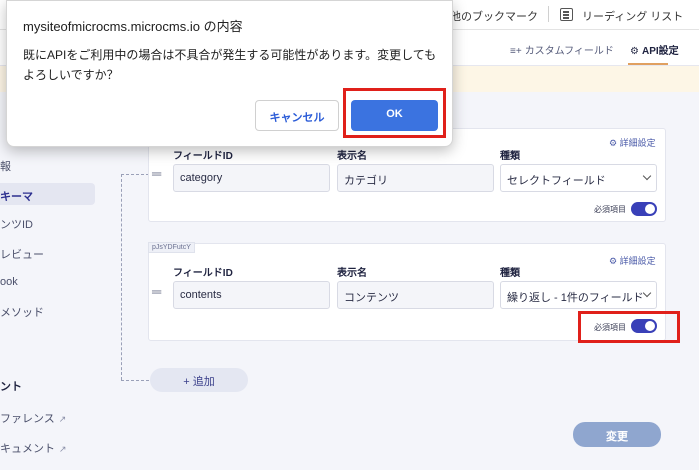  I want to click on field-id-input: contents, so click(251, 295).